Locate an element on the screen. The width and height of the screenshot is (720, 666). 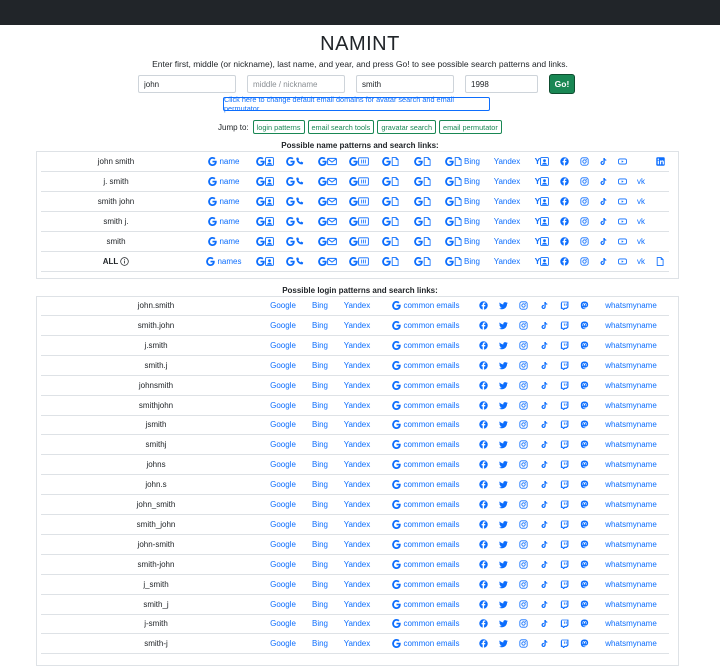
google-name-search-link: name is located at coordinates (224, 221).